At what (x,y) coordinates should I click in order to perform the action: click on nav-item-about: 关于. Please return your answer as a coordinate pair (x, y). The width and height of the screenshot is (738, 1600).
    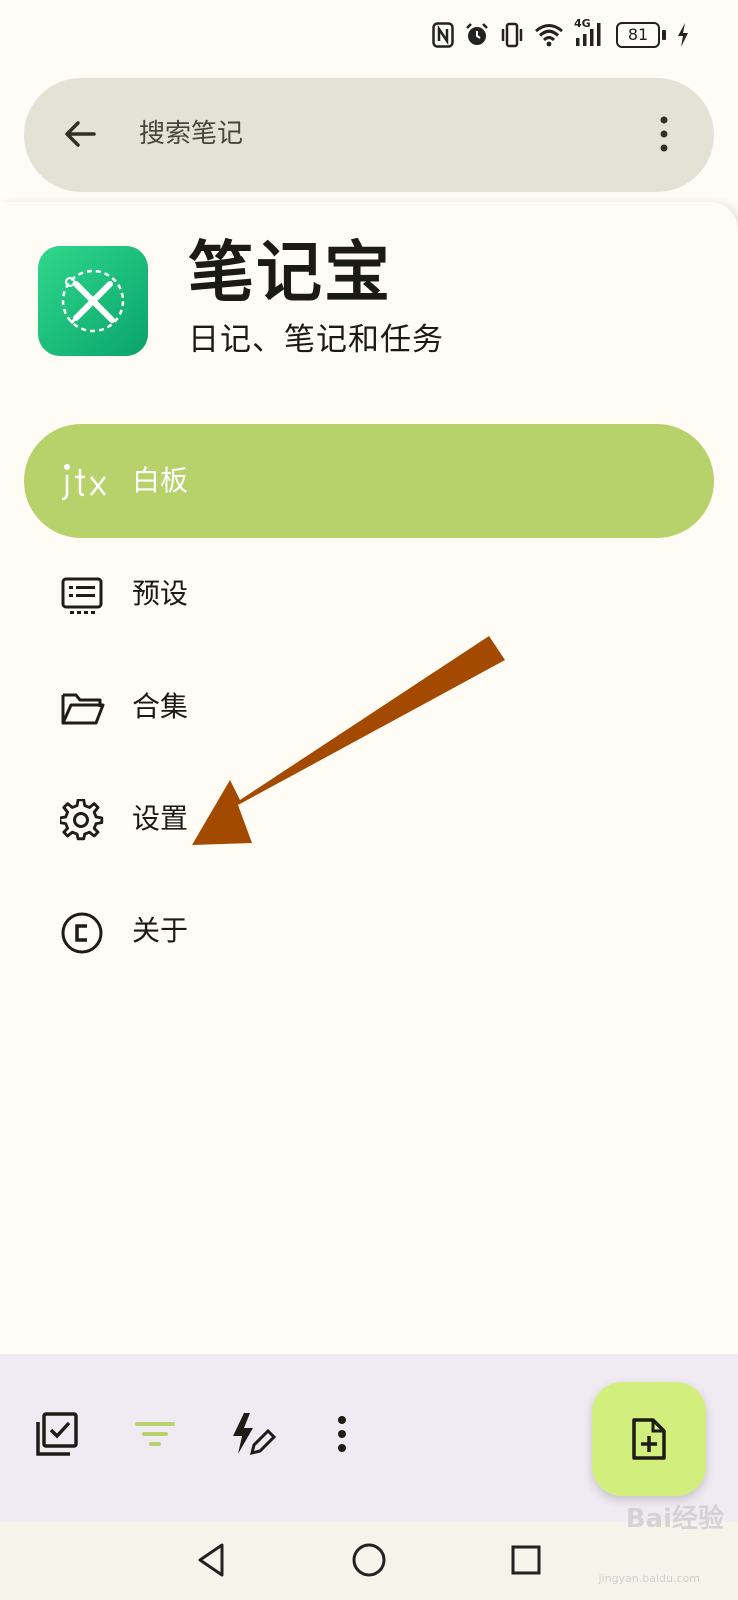
    Looking at the image, I should click on (369, 931).